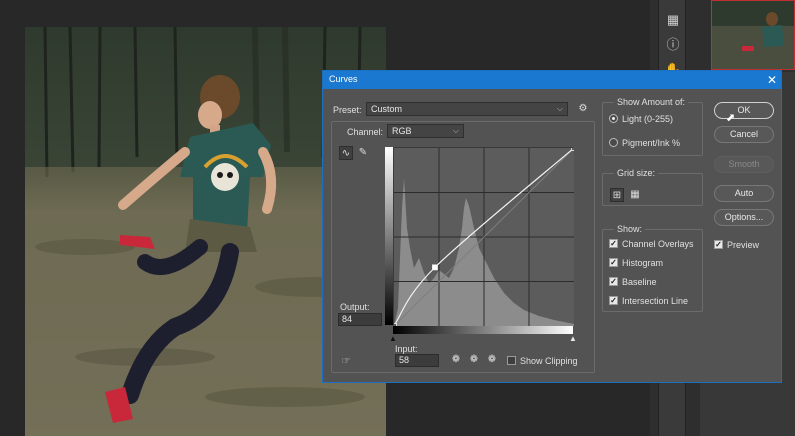 The width and height of the screenshot is (795, 436). Describe the element at coordinates (355, 307) in the screenshot. I see `output-label: Output:` at that location.